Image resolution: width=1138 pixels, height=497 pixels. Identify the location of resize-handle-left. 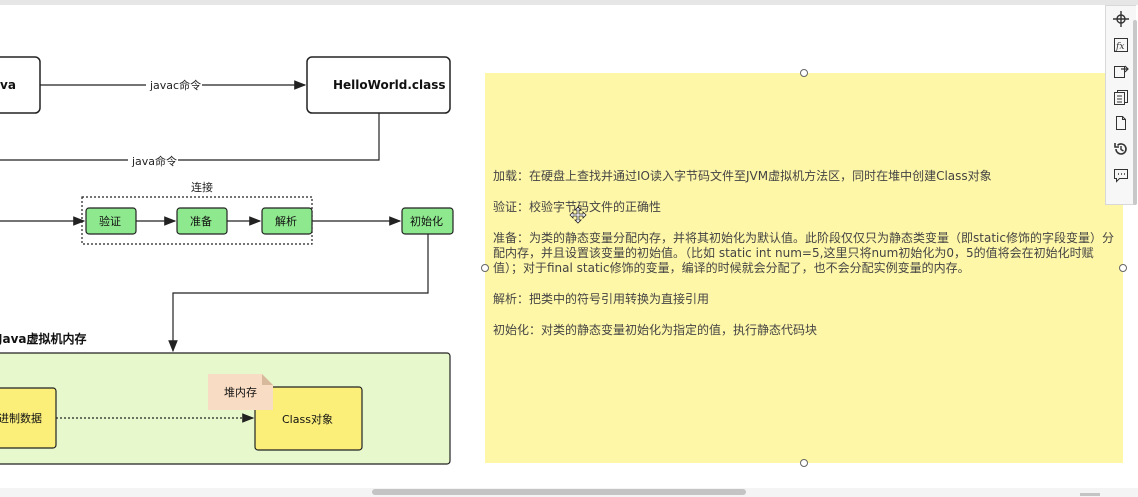
(485, 268).